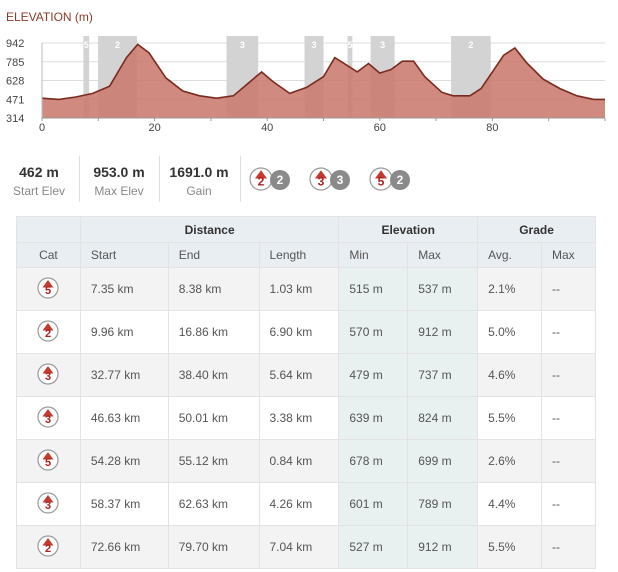 This screenshot has height=572, width=618. I want to click on elevation-group-header: Elevation, so click(408, 229).